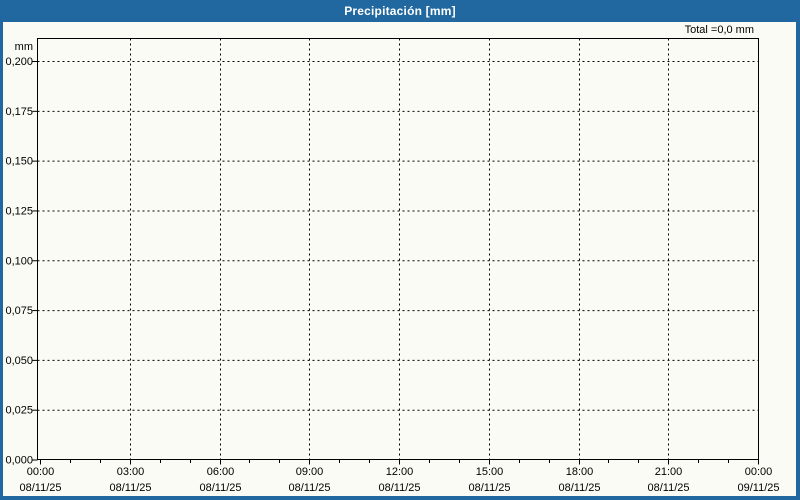  I want to click on svg-text: 0,150, so click(19, 162).